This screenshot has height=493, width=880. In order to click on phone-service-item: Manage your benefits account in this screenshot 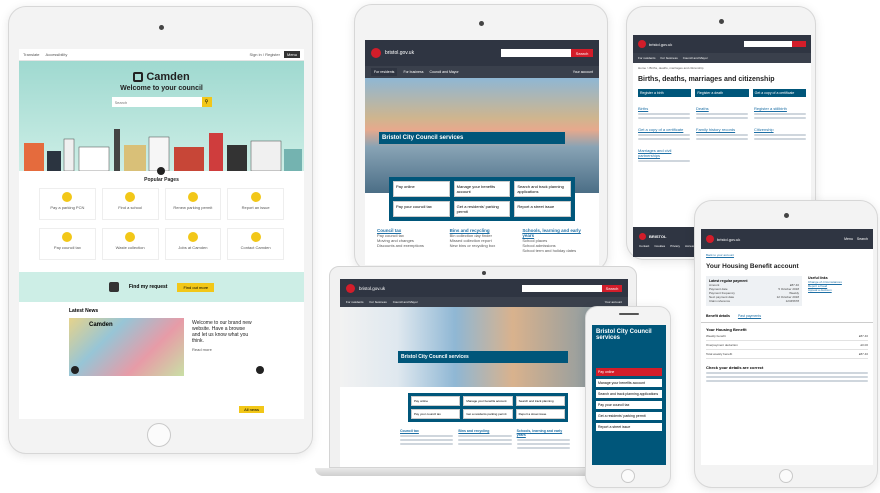, I will do `click(629, 383)`.